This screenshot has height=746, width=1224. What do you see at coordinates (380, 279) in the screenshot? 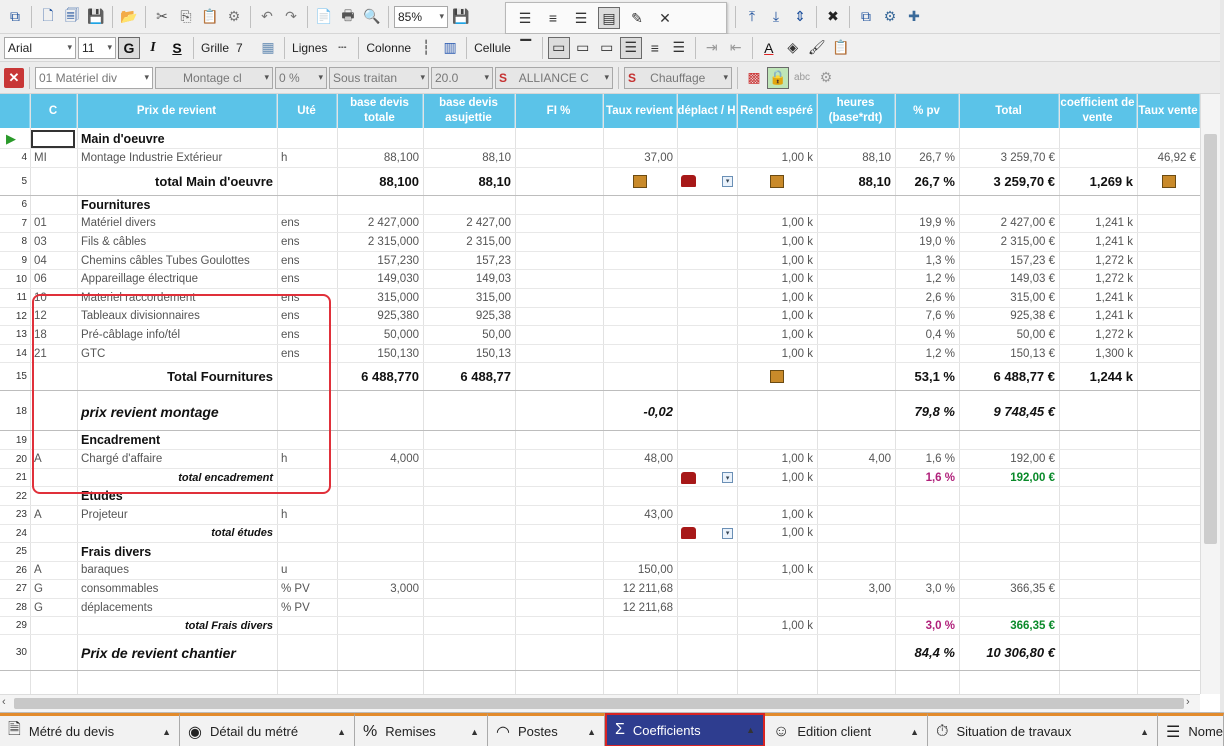
I see `cell-bdt: 149,030` at bounding box center [380, 279].